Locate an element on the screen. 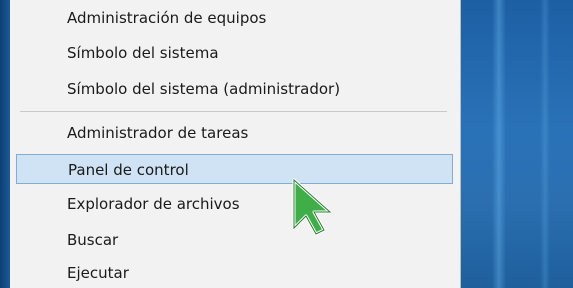  green-arrow-cursor-icon is located at coordinates (312, 207).